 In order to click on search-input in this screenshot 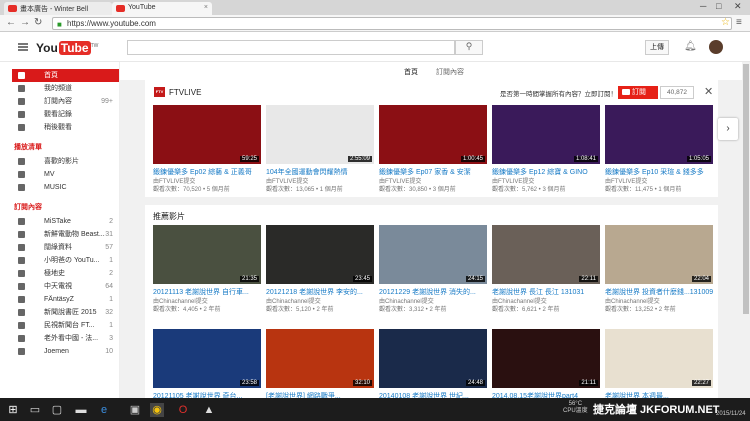, I will do `click(291, 47)`.